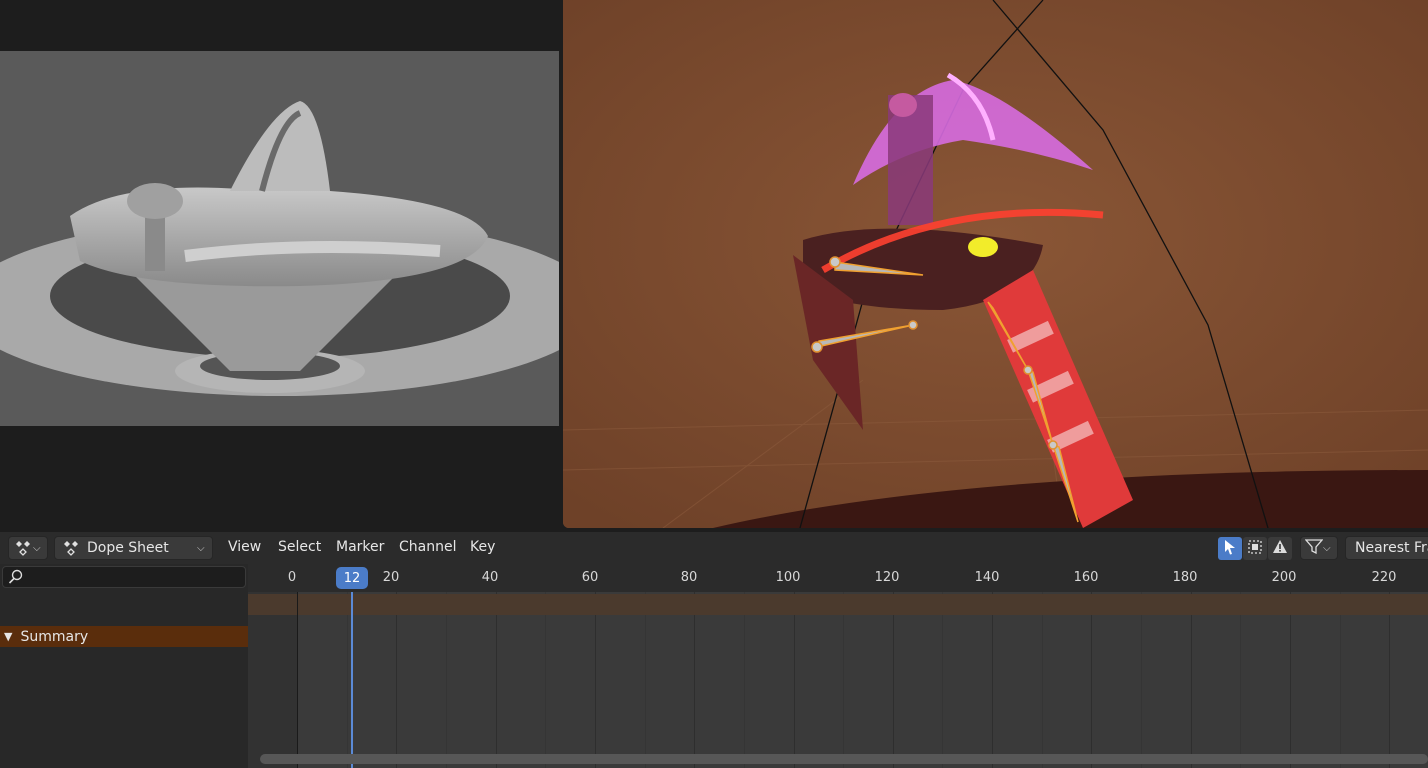 This screenshot has height=768, width=1428. I want to click on tick-label: 40, so click(490, 577).